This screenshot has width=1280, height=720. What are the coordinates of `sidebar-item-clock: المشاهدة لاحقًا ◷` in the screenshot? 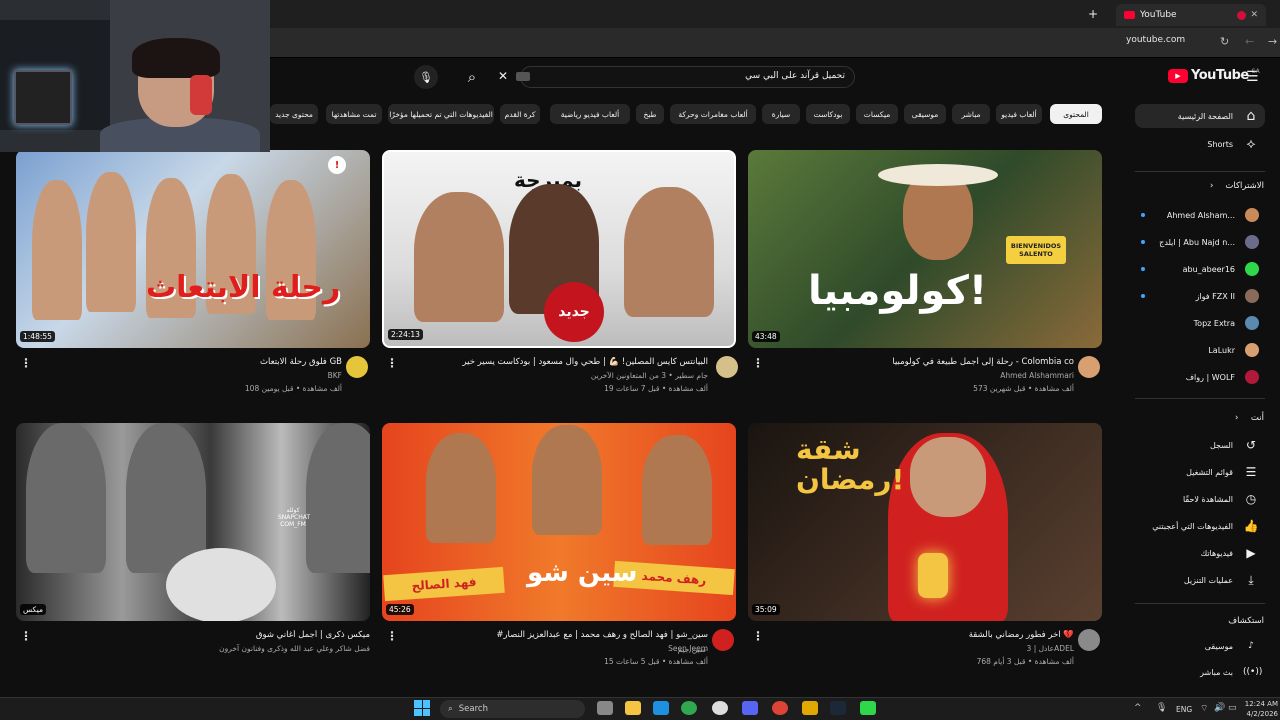 It's located at (1200, 499).